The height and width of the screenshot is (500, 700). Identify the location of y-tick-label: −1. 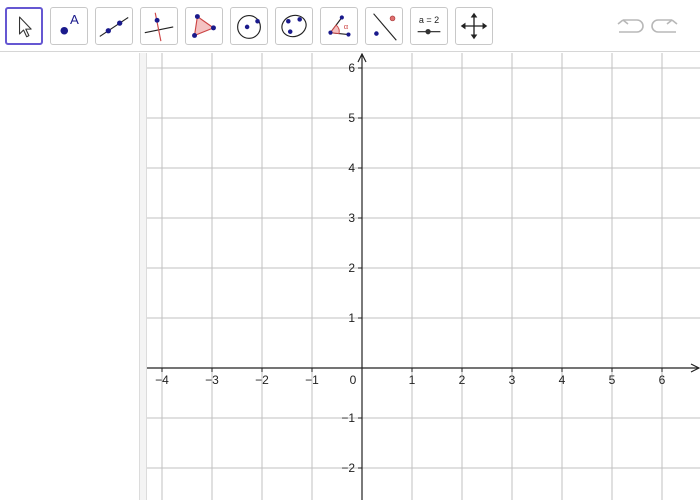
(348, 418).